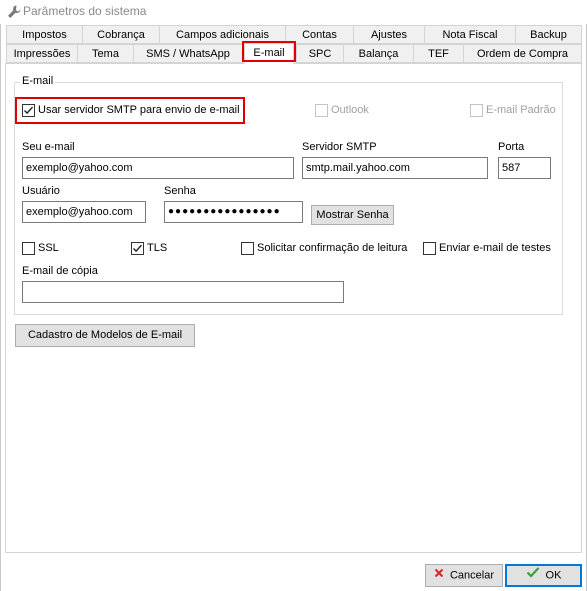 The height and width of the screenshot is (591, 587). What do you see at coordinates (339, 147) in the screenshot?
I see `smtp-server-label: Servidor SMTP` at bounding box center [339, 147].